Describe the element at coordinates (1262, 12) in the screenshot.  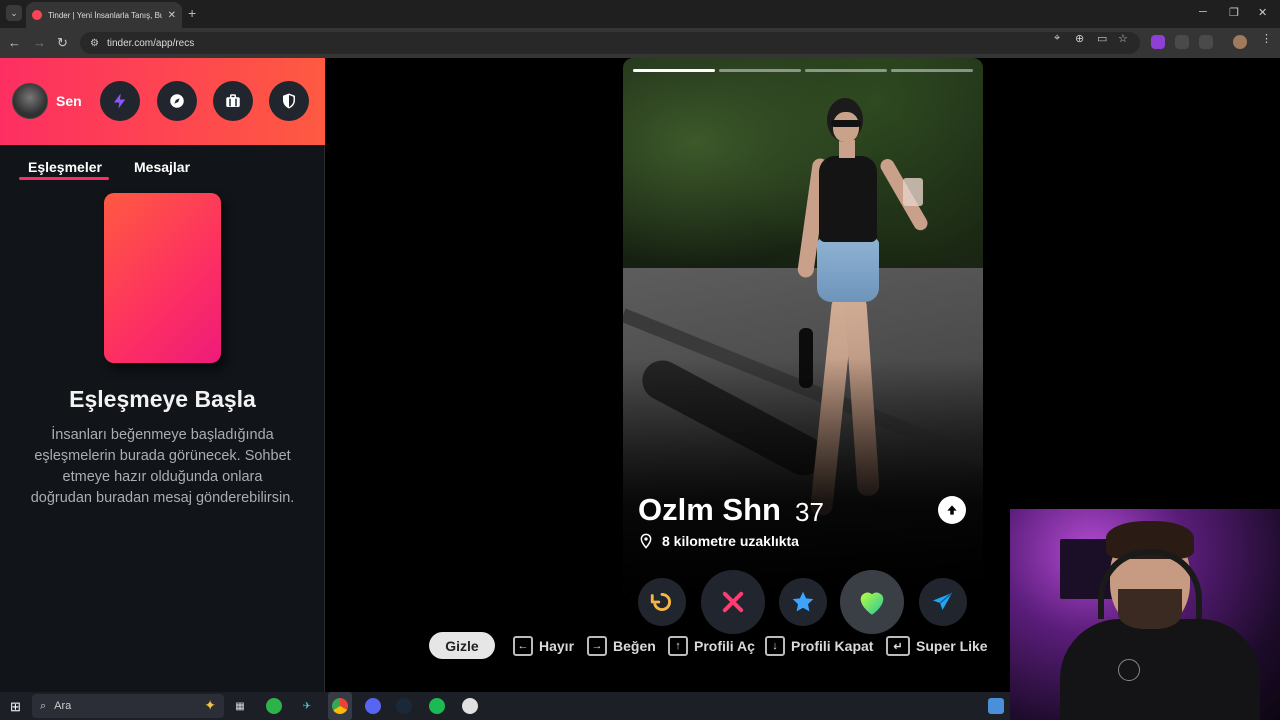
I see `window-close-icon: ✕` at that location.